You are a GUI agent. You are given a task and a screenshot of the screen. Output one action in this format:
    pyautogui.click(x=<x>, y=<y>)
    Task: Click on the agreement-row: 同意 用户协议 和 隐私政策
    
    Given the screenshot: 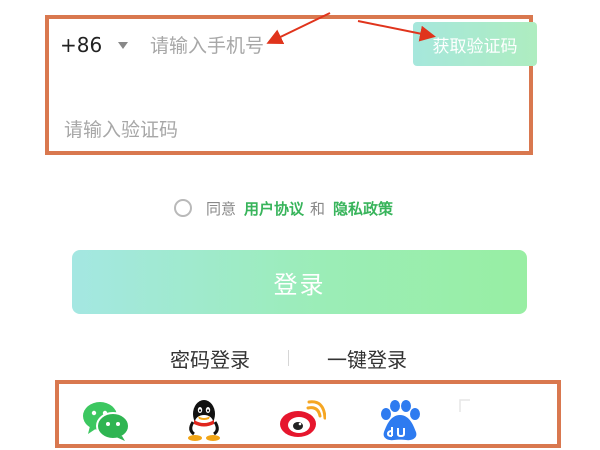 What is the action you would take?
    pyautogui.click(x=283, y=208)
    